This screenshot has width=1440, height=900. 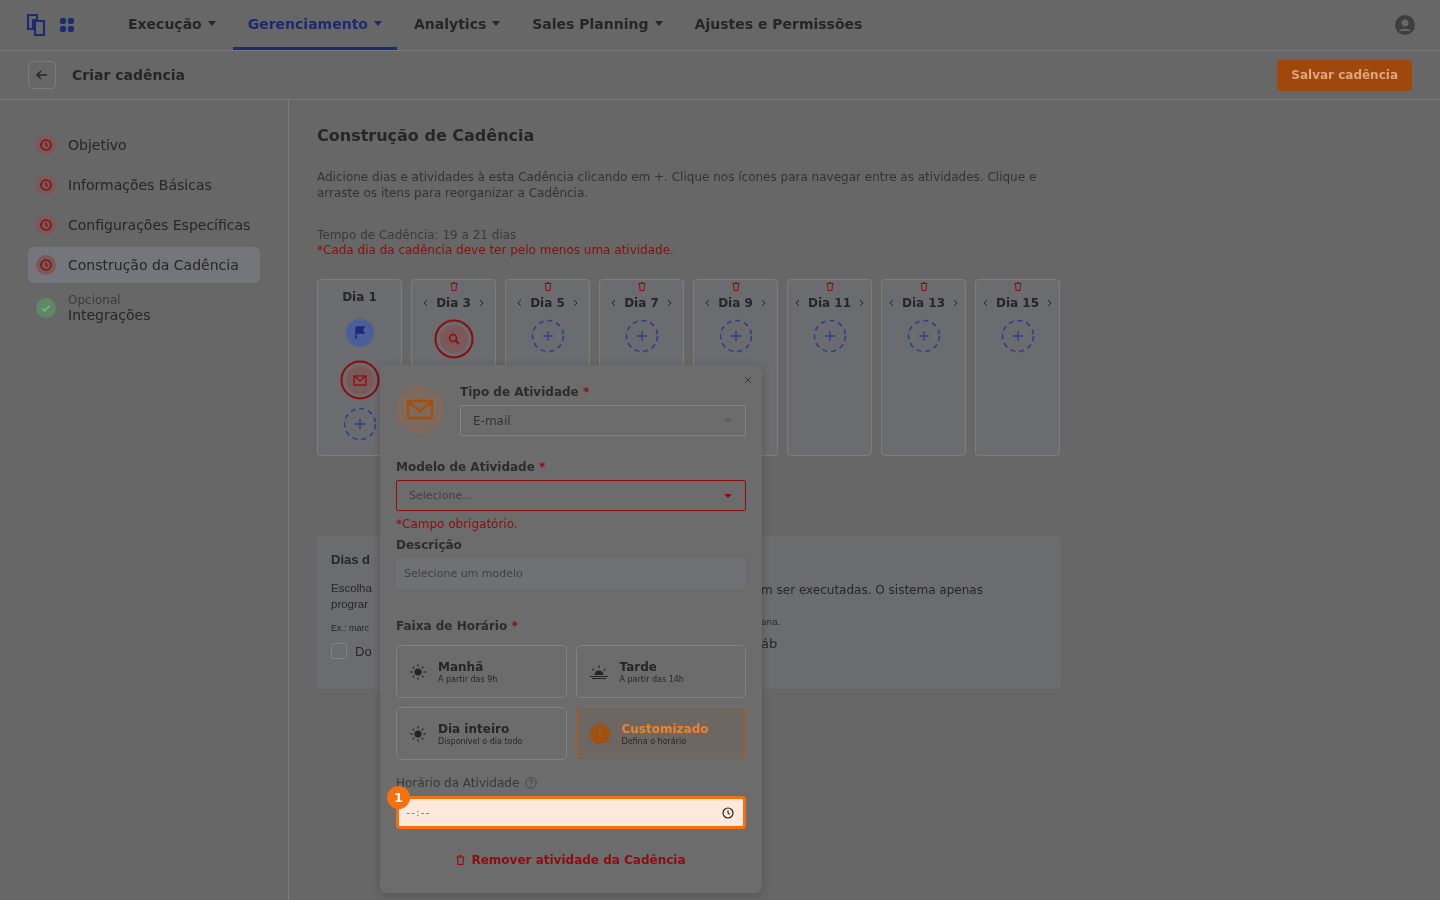 What do you see at coordinates (352, 588) in the screenshot?
I see `panel-text: Escolha` at bounding box center [352, 588].